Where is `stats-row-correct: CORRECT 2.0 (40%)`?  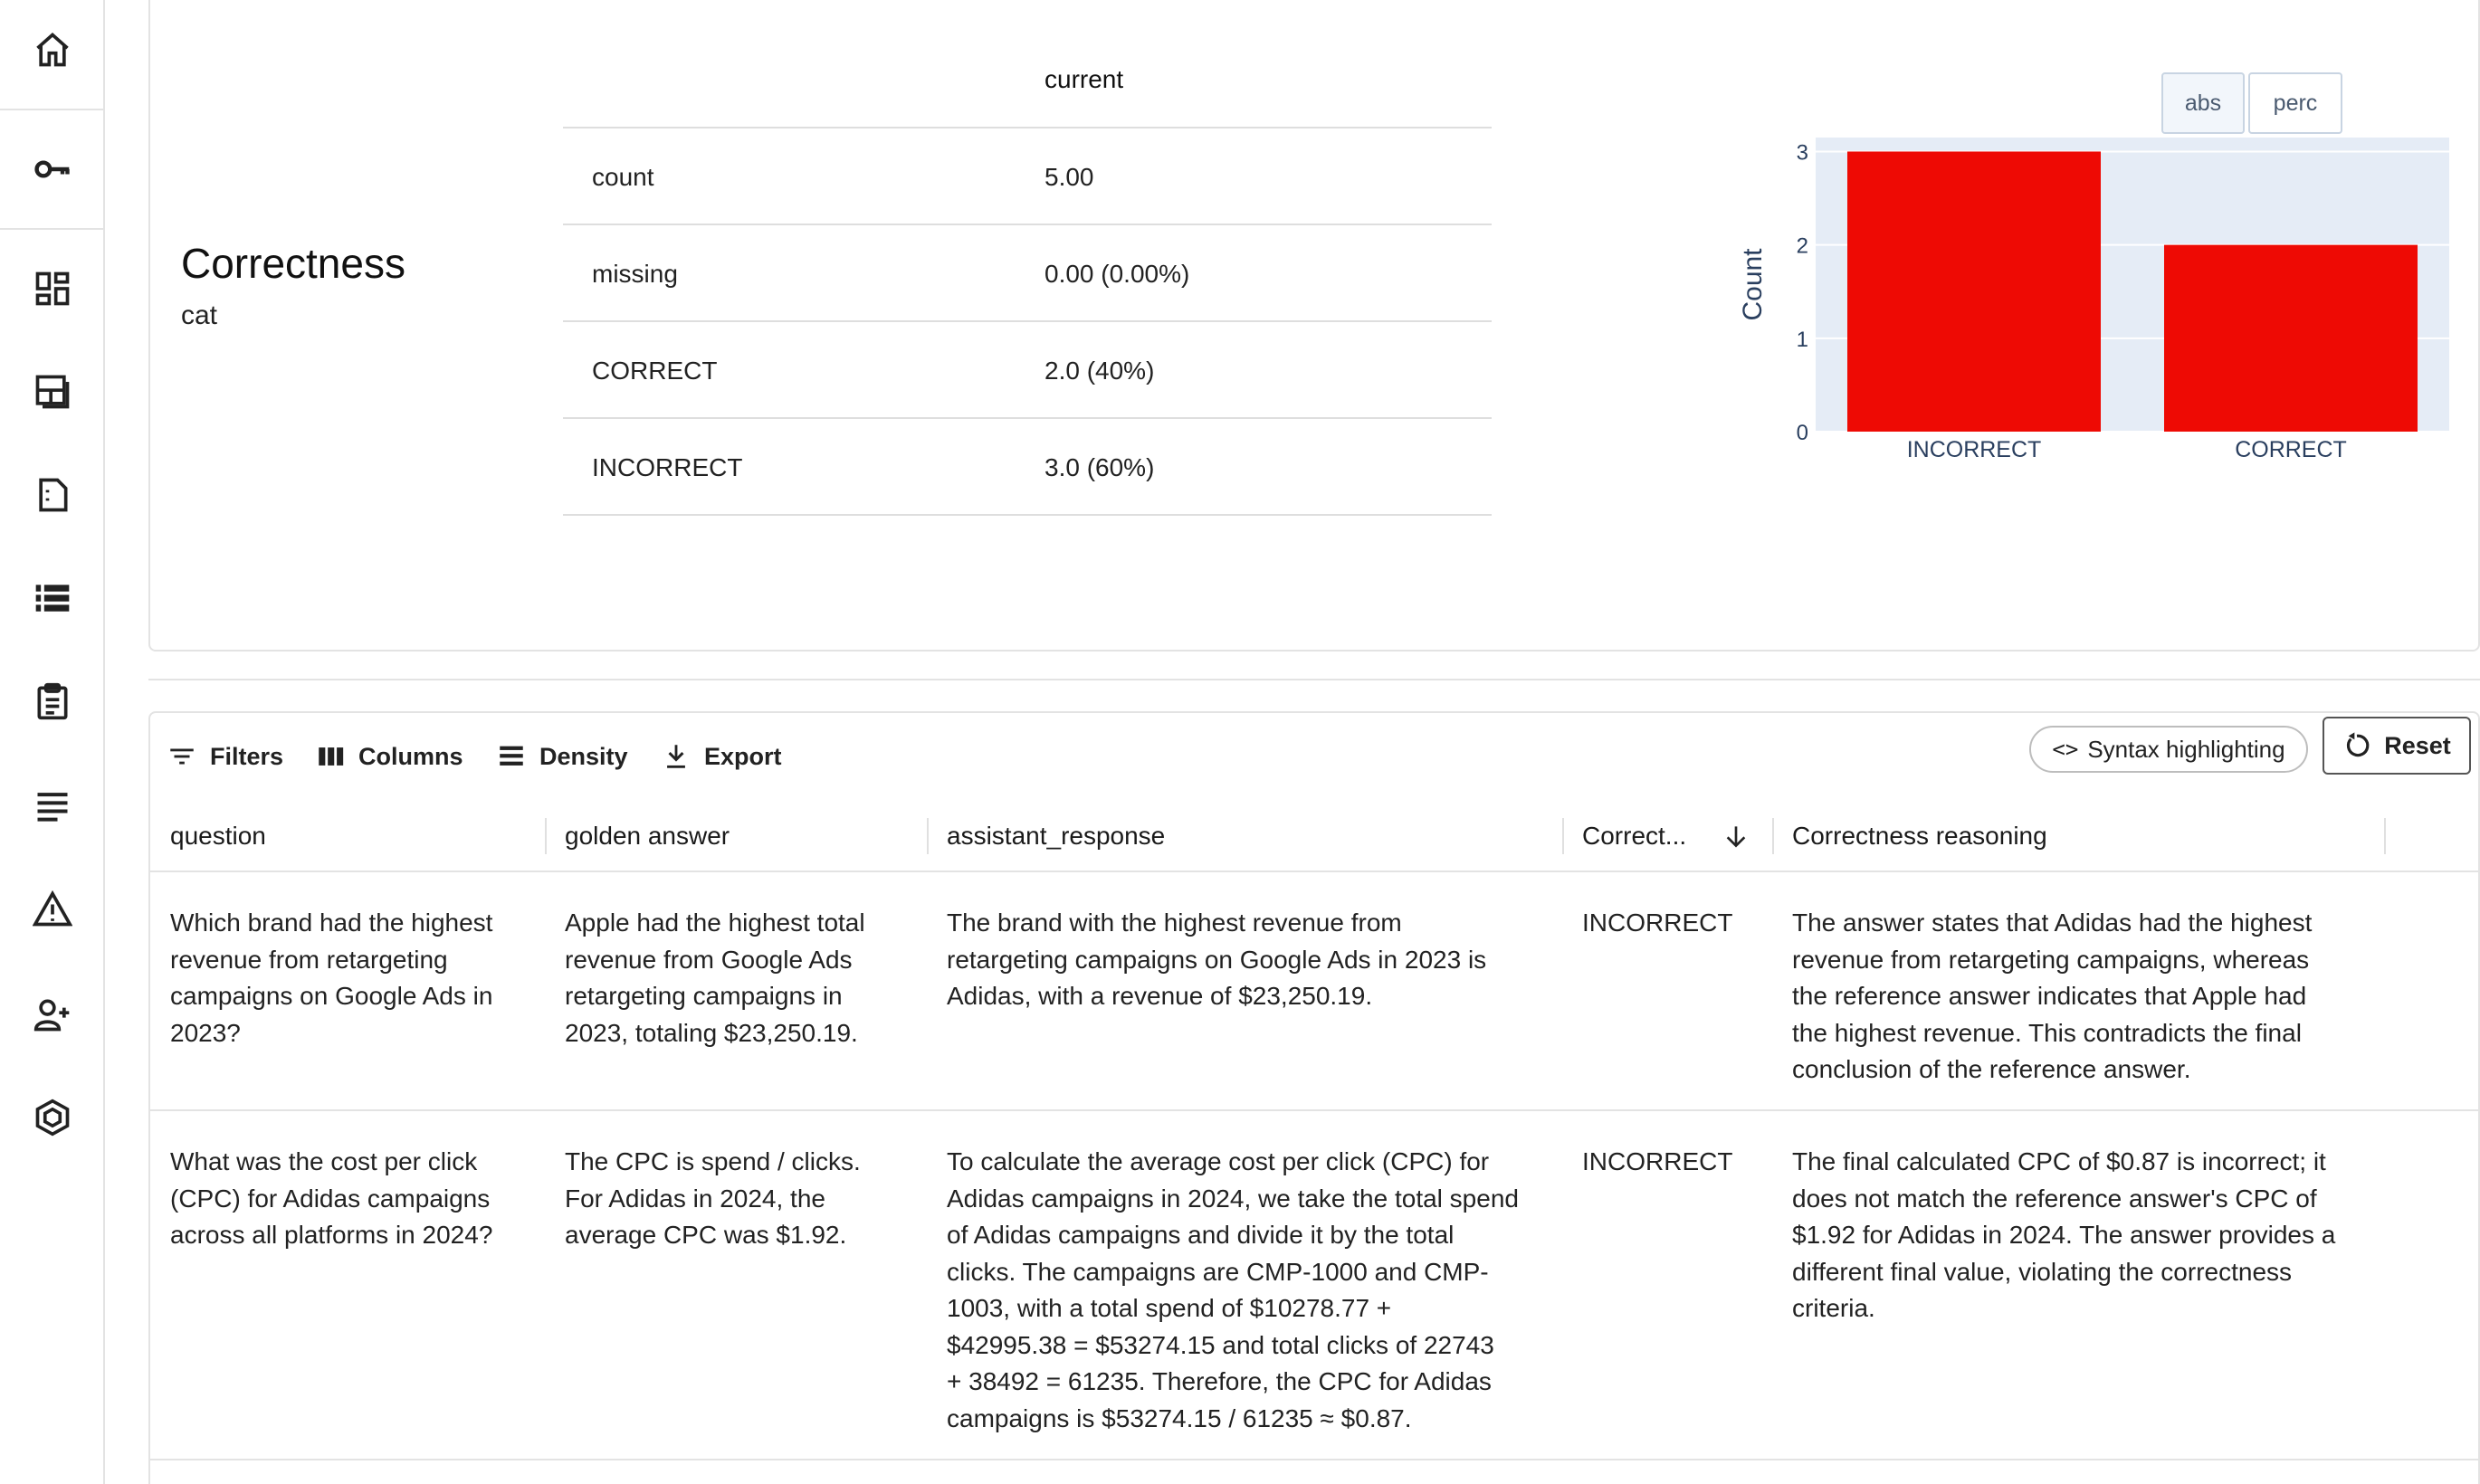
stats-row-correct: CORRECT 2.0 (40%) is located at coordinates (1027, 370).